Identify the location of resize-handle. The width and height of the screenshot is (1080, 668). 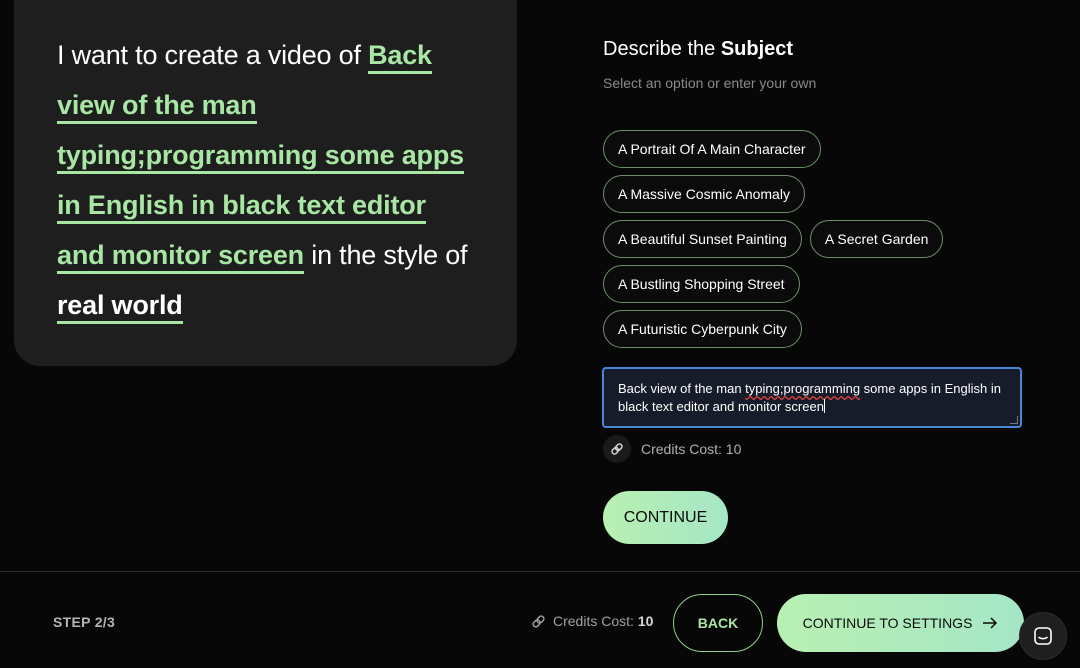
(1014, 420).